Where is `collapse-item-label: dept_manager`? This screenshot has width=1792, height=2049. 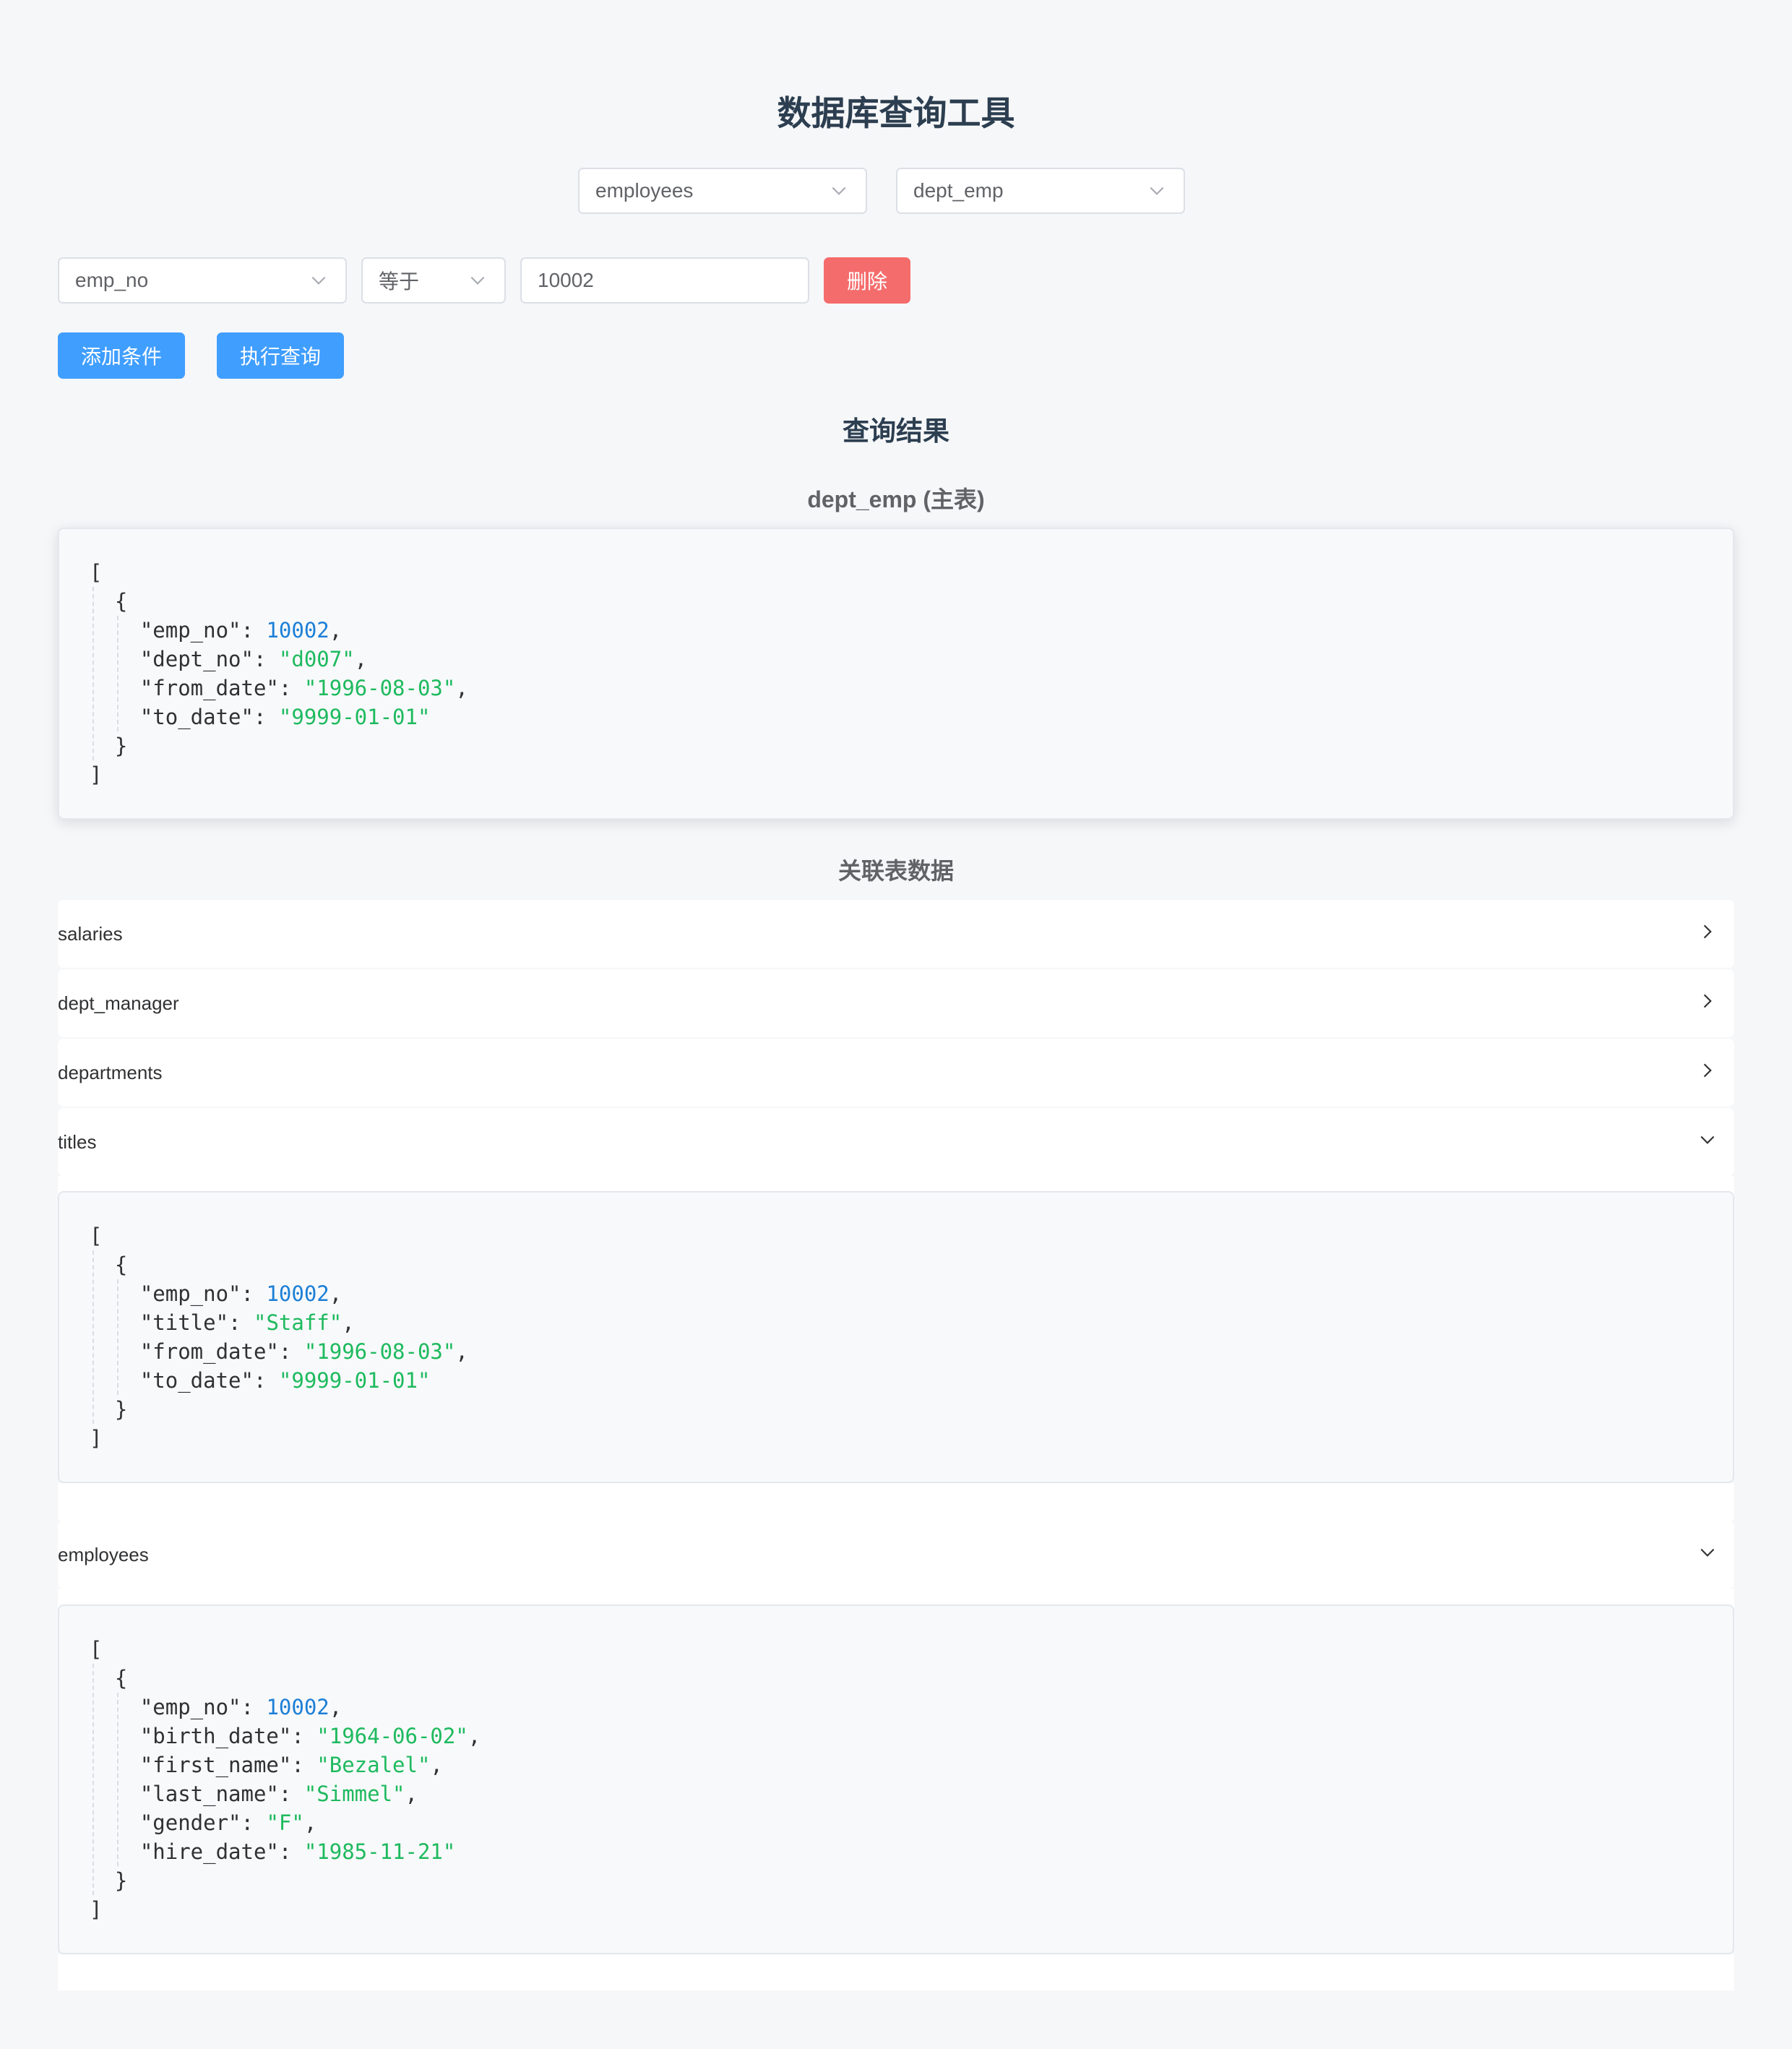
collapse-item-label: dept_manager is located at coordinates (118, 1003).